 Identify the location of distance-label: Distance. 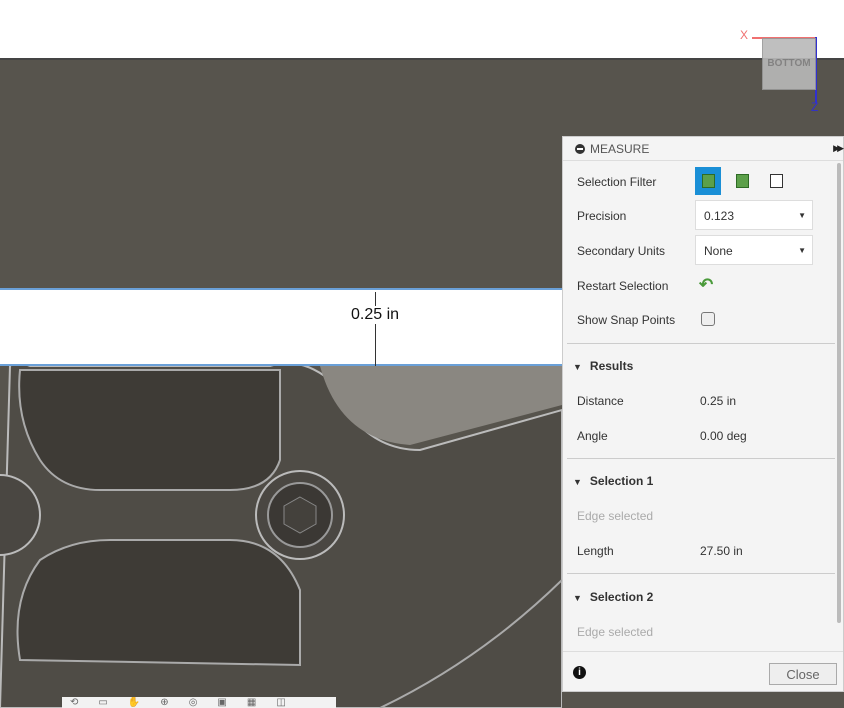
(600, 401).